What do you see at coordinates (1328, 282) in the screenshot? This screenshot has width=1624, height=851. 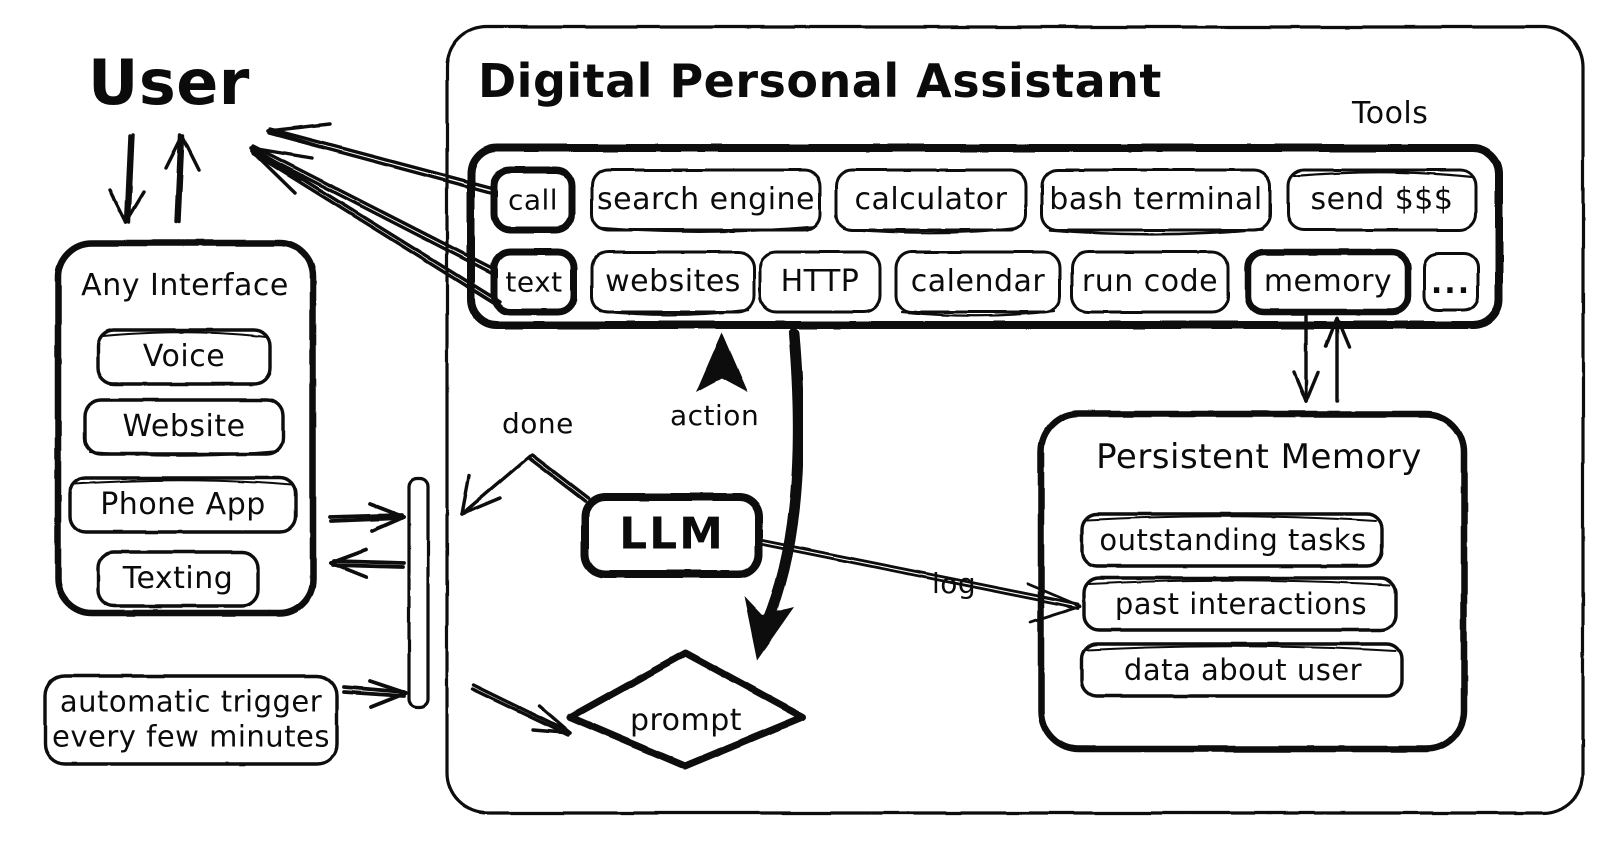 I see `tool-chip-memory: memory` at bounding box center [1328, 282].